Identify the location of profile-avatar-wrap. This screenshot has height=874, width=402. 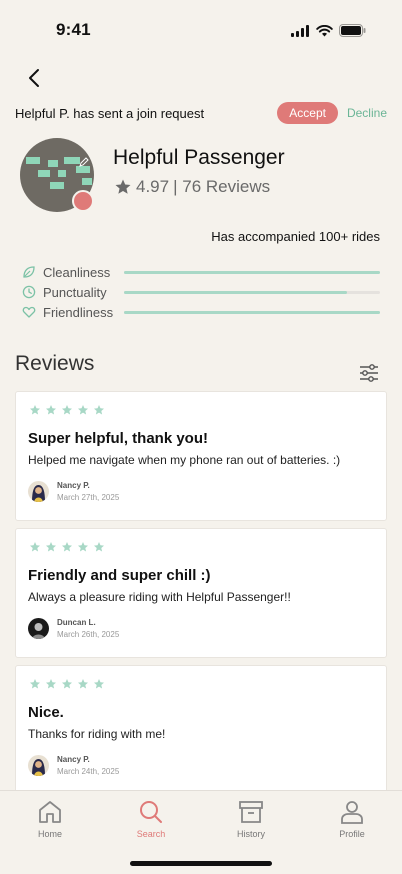
(57, 175).